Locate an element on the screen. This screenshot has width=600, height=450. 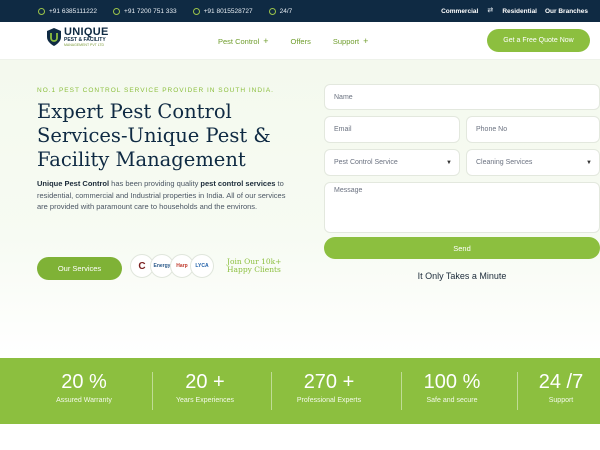
nav-item-support: Support + is located at coordinates (351, 40).